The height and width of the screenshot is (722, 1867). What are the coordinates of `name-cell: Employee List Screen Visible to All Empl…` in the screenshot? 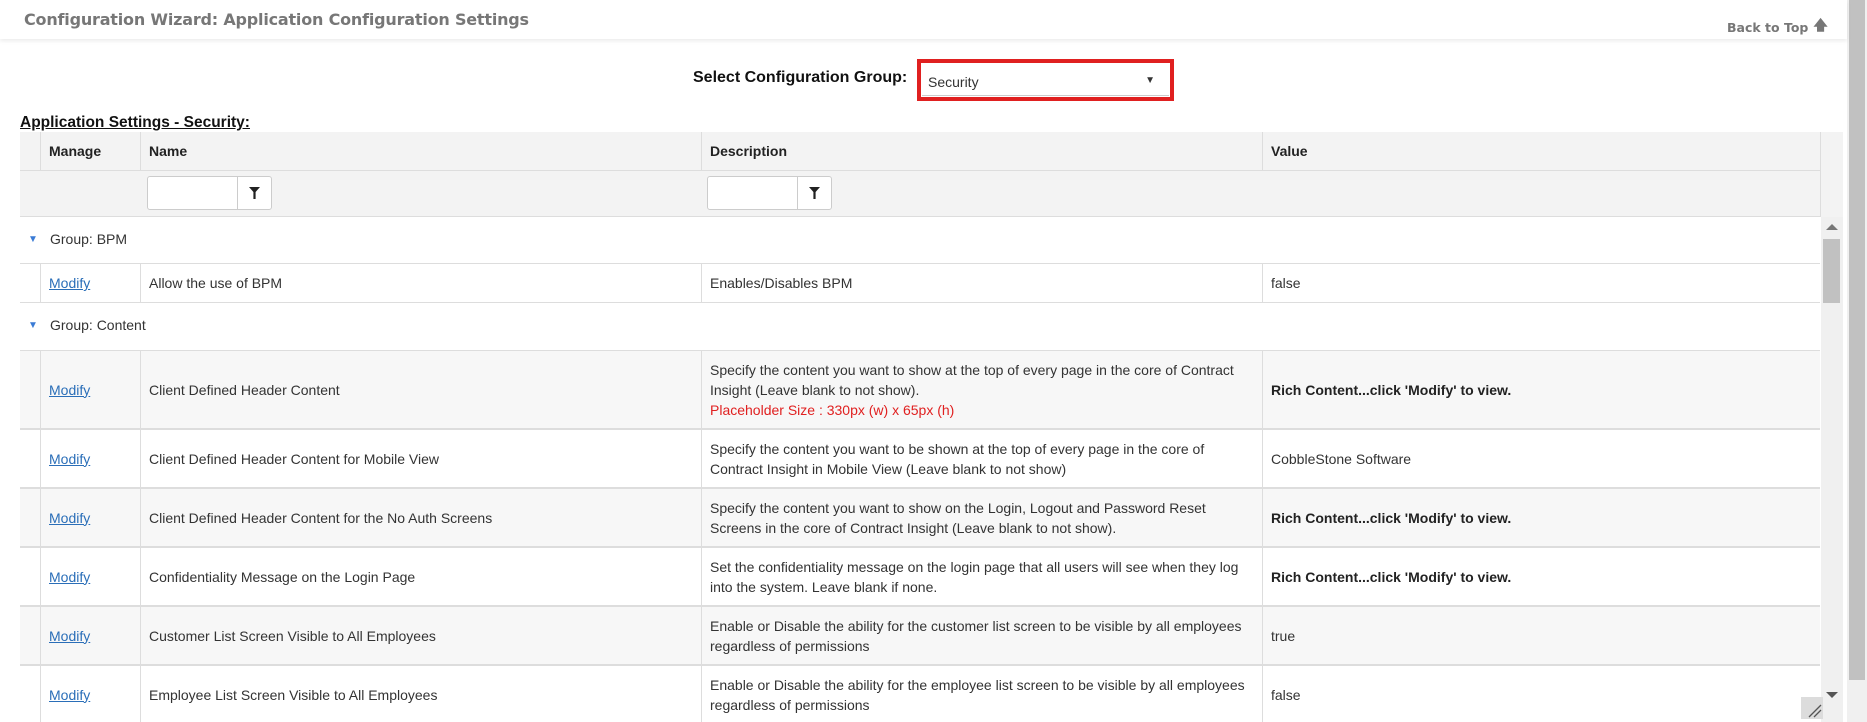 It's located at (420, 694).